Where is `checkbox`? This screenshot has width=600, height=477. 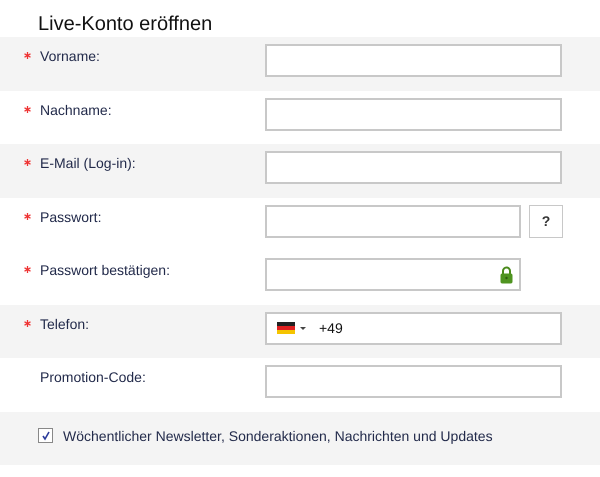
checkbox is located at coordinates (45, 435).